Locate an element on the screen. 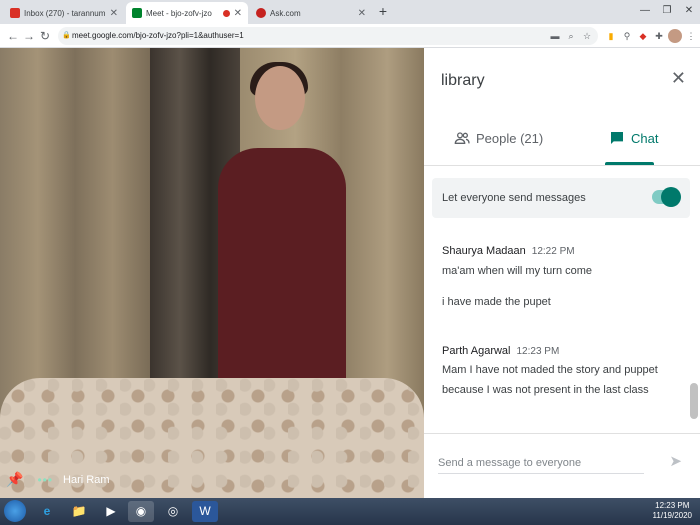  gmail-icon is located at coordinates (15, 13).